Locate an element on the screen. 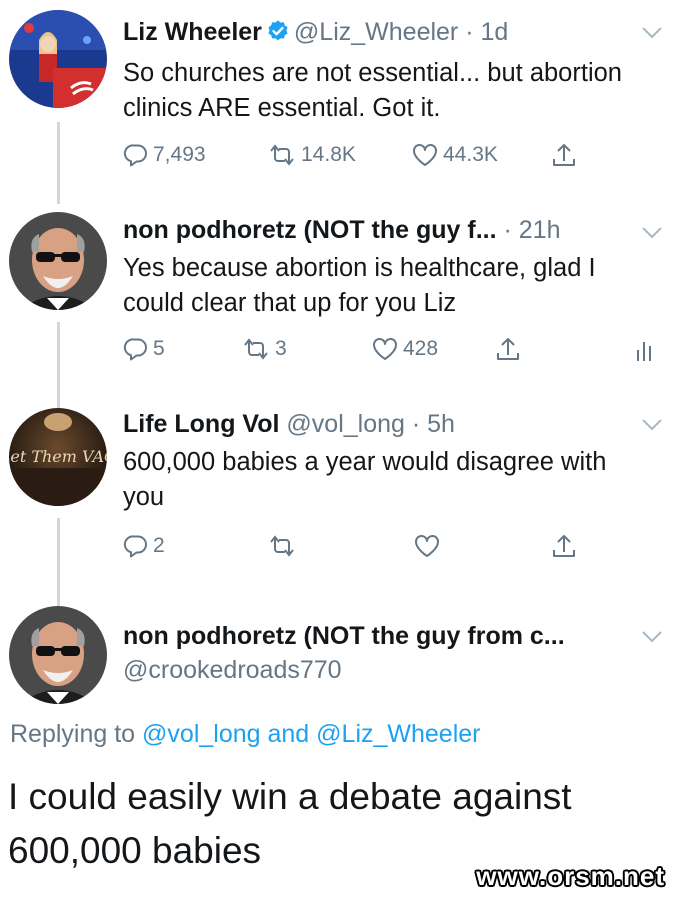 This screenshot has height=900, width=675. mention-link: @Liz_Wheeler is located at coordinates (398, 734).